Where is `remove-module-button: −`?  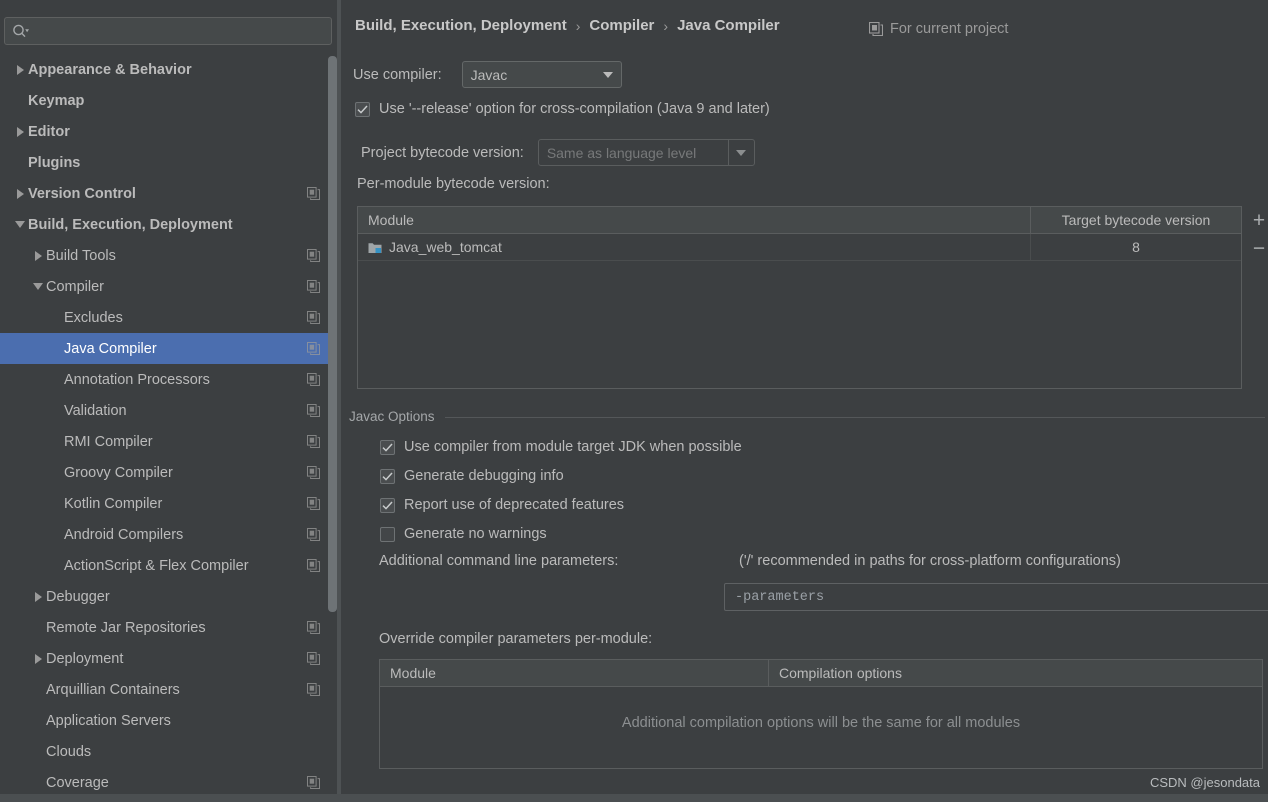 remove-module-button: − is located at coordinates (1256, 248).